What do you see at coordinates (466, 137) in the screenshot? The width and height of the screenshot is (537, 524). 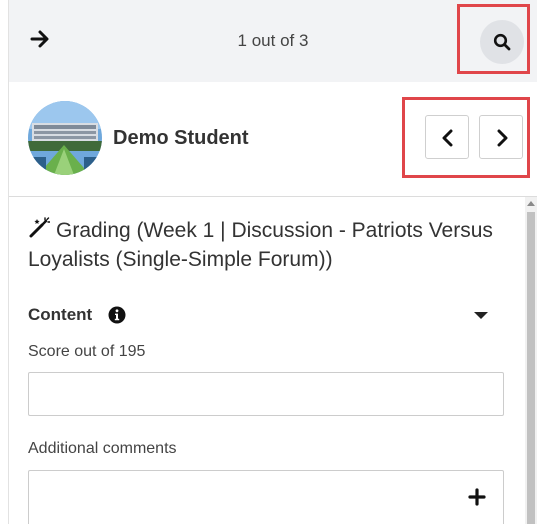 I see `student-nav-highlight-box` at bounding box center [466, 137].